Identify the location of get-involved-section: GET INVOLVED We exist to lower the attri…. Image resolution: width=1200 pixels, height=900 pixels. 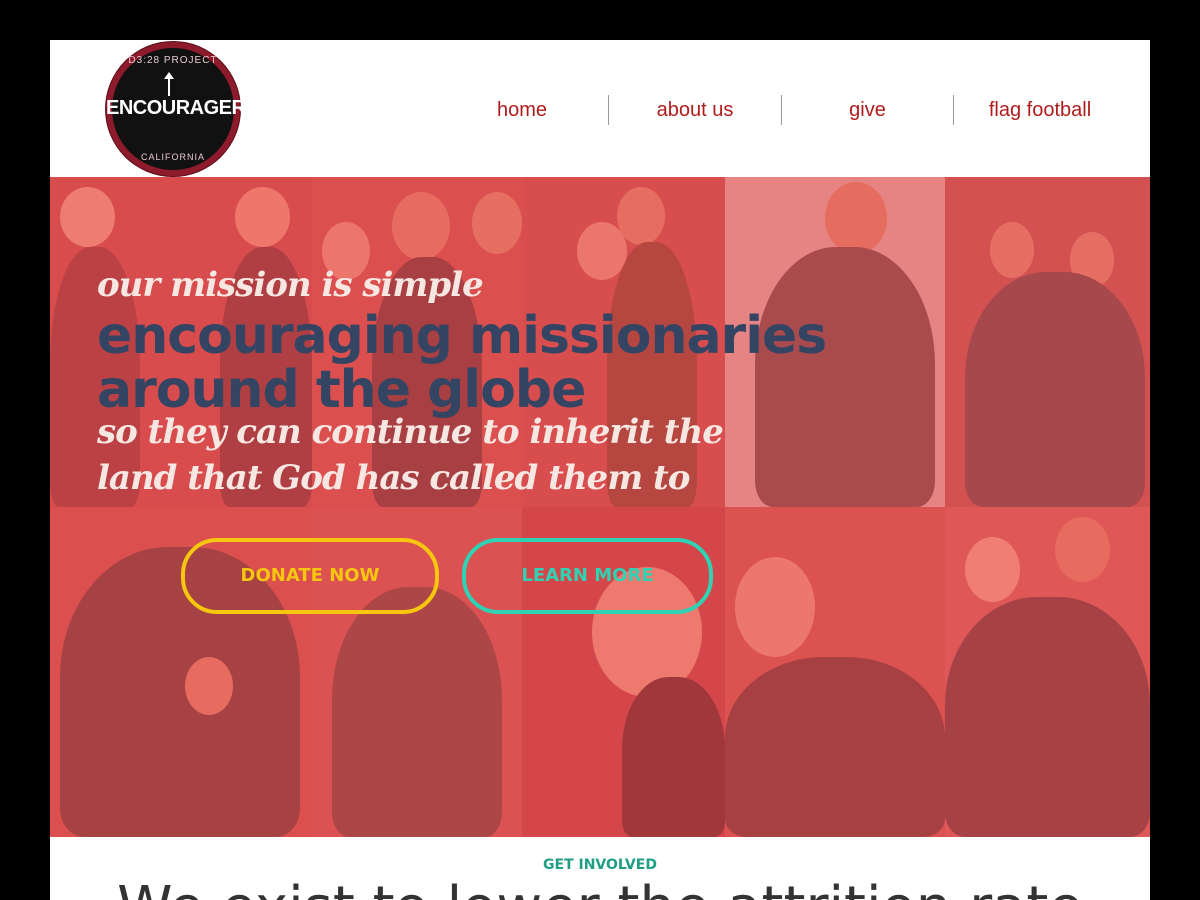
(600, 868).